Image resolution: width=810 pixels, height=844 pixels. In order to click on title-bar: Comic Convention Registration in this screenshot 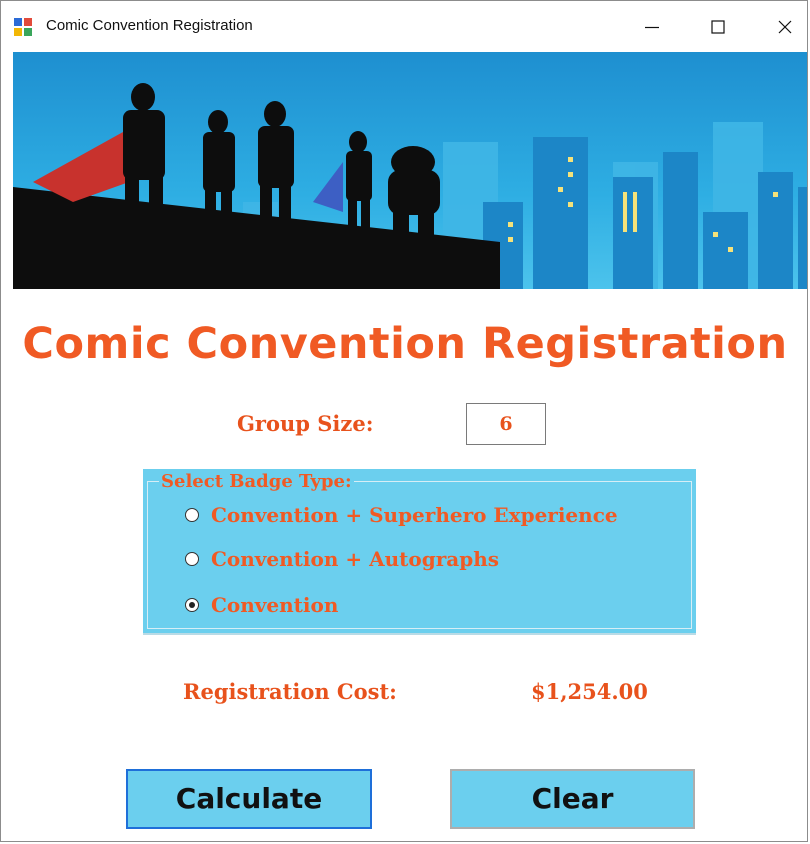, I will do `click(404, 26)`.